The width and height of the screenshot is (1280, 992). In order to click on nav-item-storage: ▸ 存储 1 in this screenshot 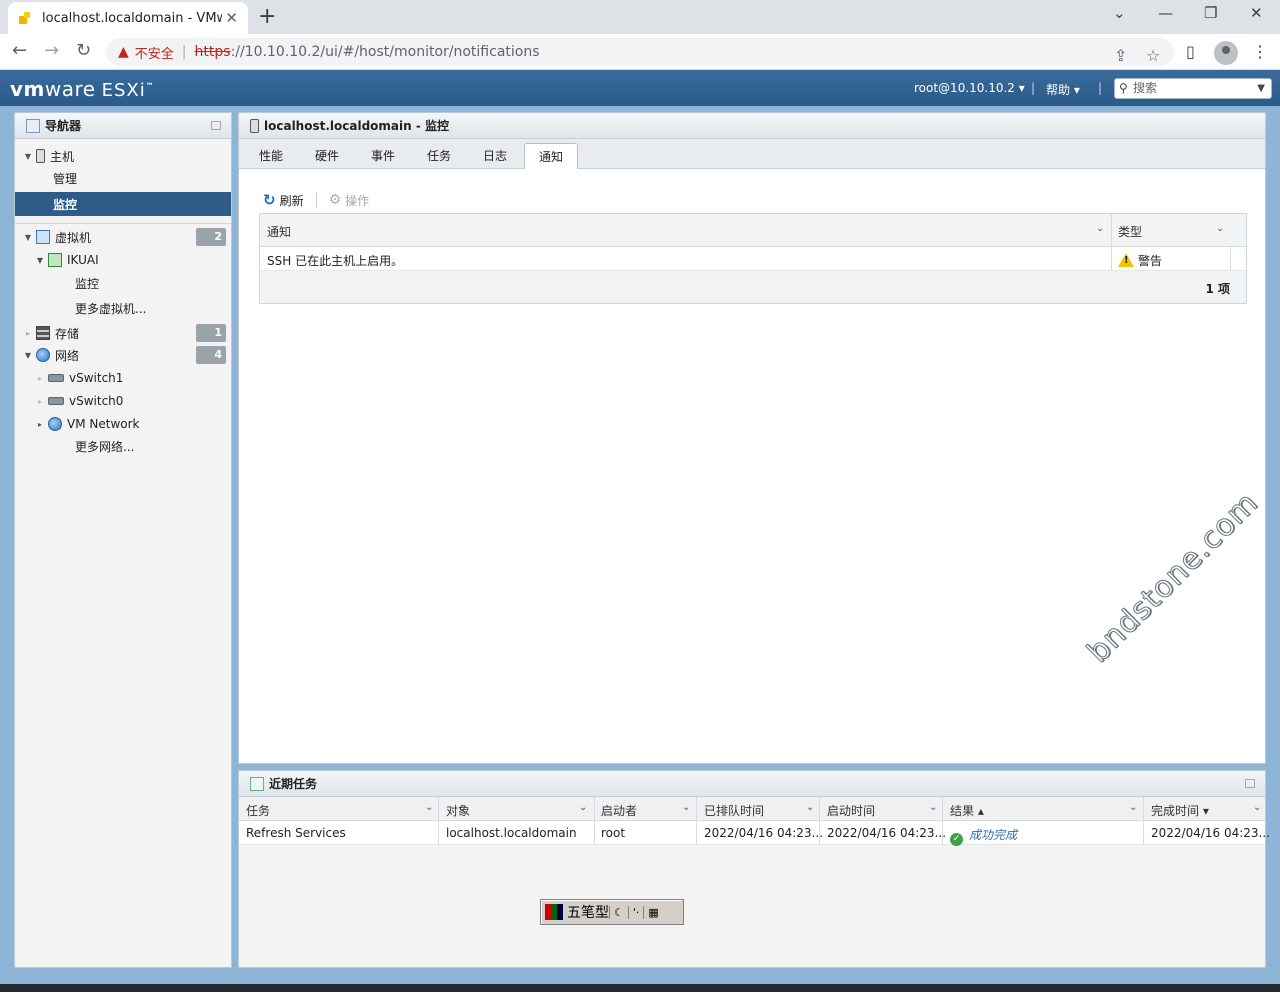, I will do `click(123, 333)`.